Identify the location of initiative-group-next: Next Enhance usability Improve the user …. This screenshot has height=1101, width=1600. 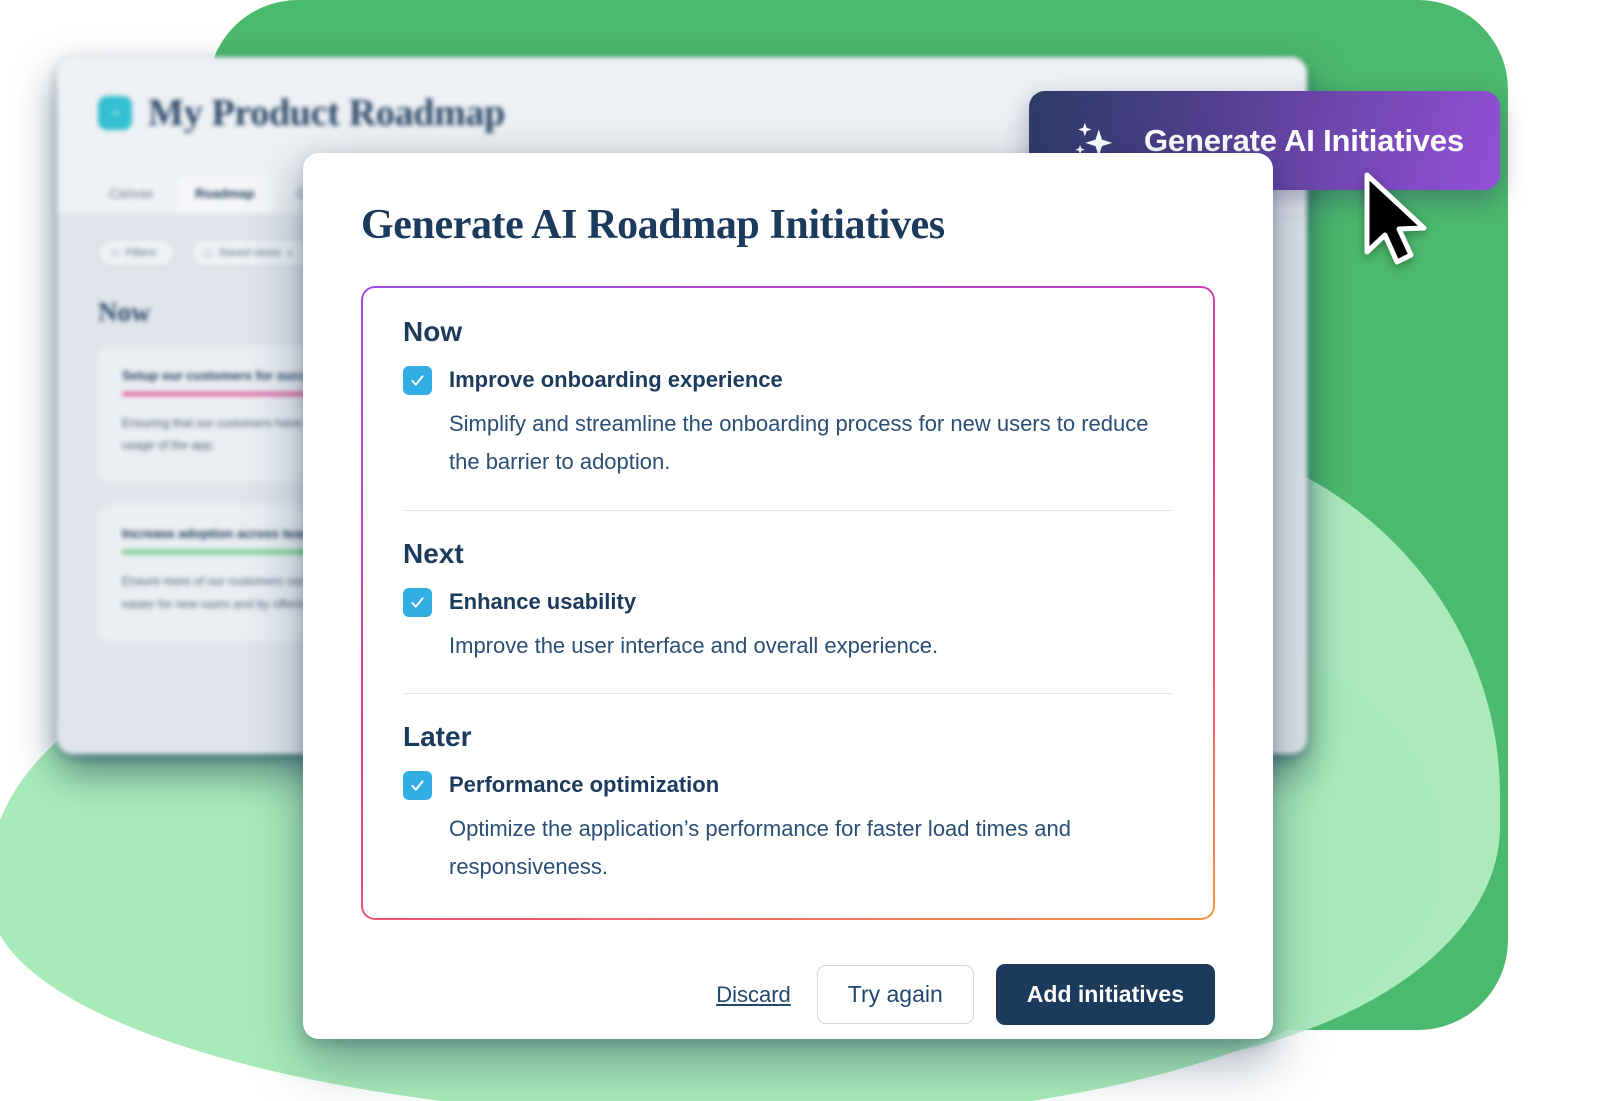
(788, 601).